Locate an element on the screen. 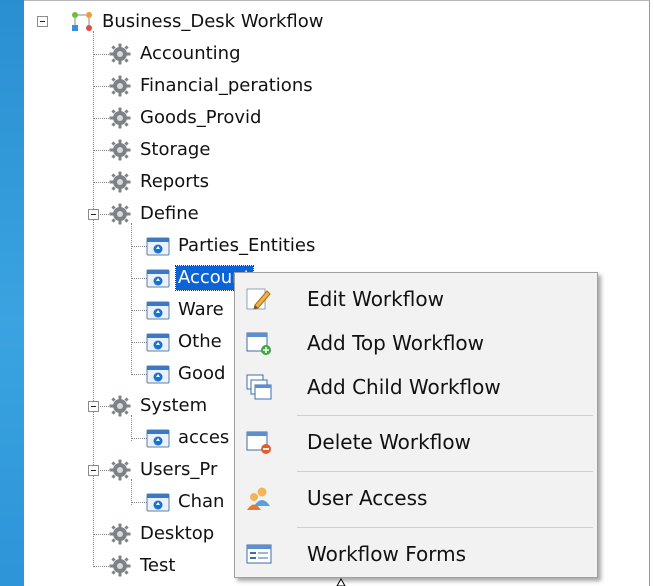  tree-node-good: Good is located at coordinates (186, 374).